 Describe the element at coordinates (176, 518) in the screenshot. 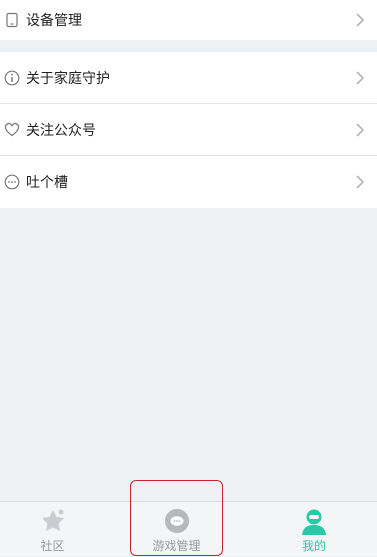

I see `highlight-frame` at that location.